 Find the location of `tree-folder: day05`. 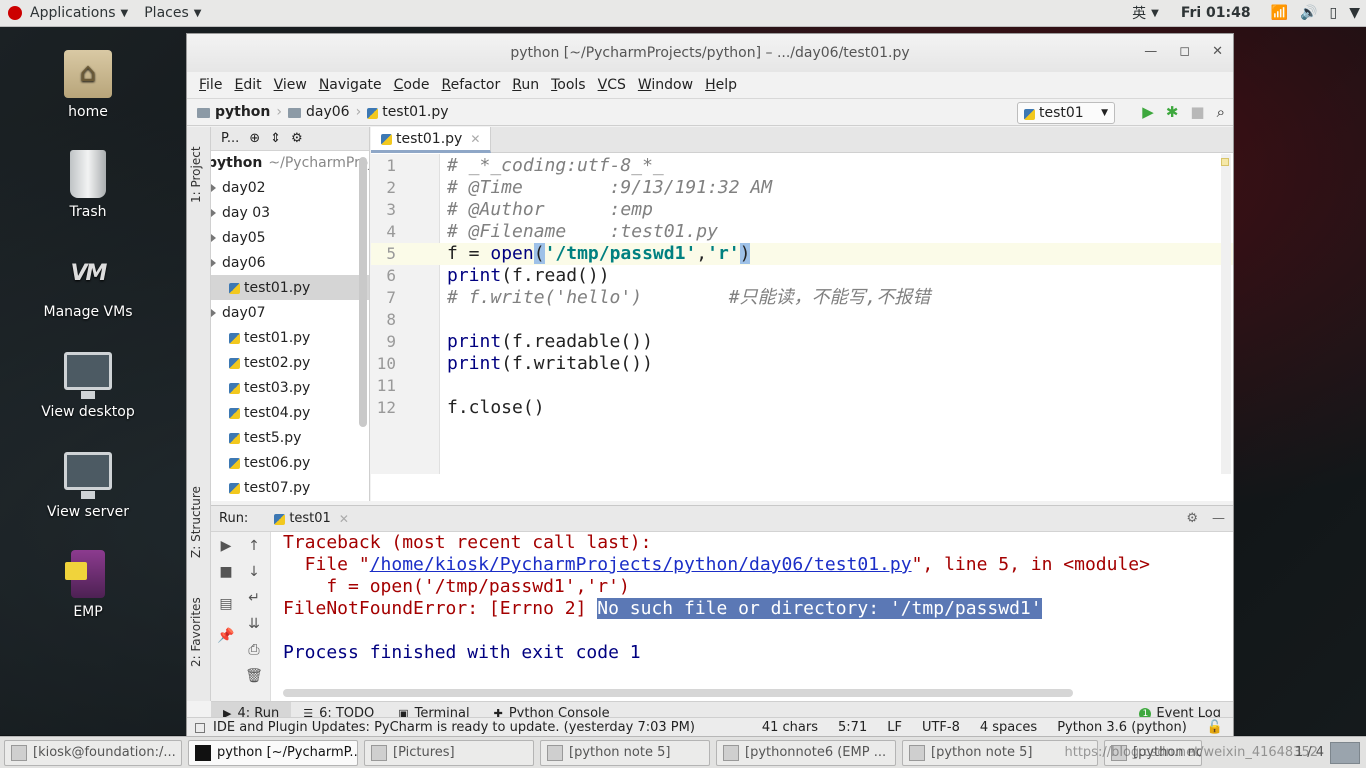

tree-folder: day05 is located at coordinates (290, 237).